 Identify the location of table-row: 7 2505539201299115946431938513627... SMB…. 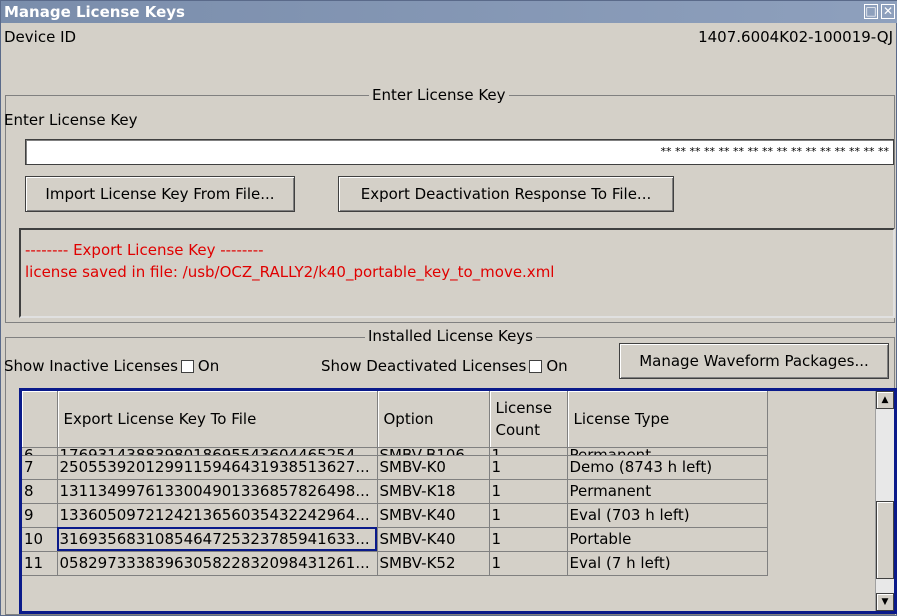
(395, 467).